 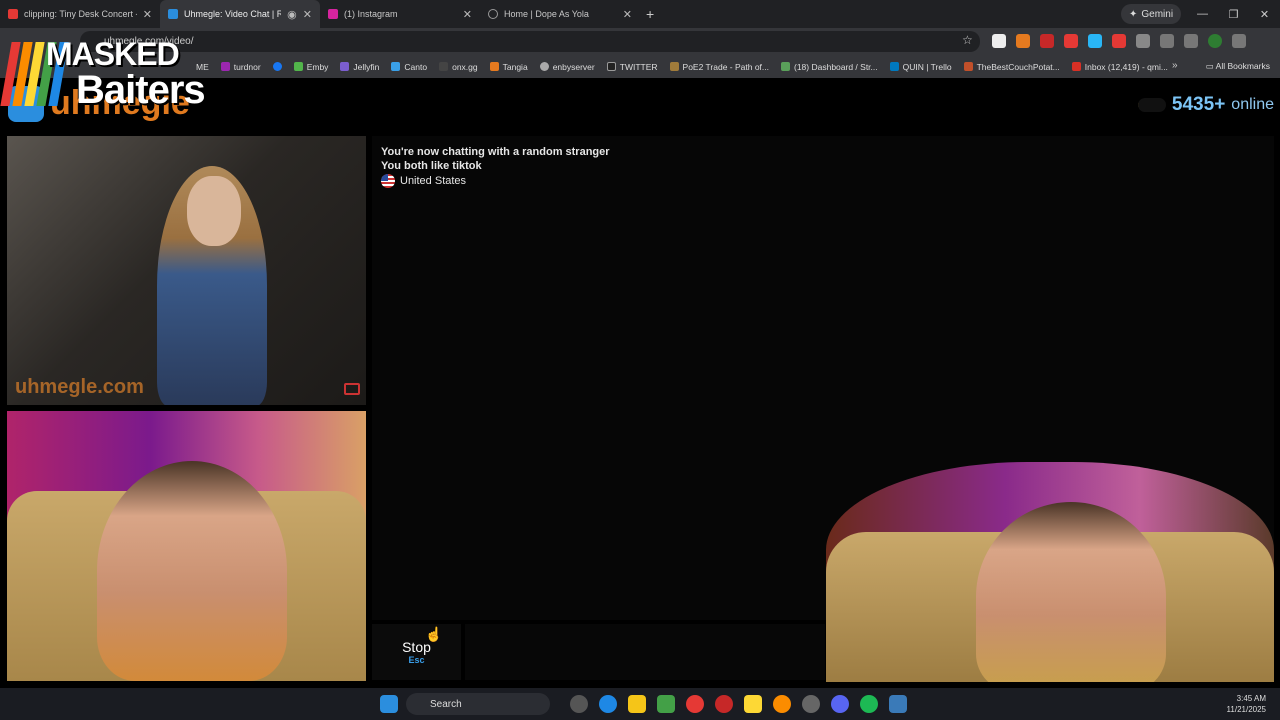 What do you see at coordinates (869, 704) in the screenshot?
I see `spotify-icon` at bounding box center [869, 704].